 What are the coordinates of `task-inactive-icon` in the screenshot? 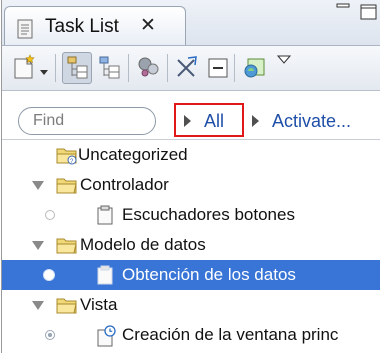 It's located at (50, 215).